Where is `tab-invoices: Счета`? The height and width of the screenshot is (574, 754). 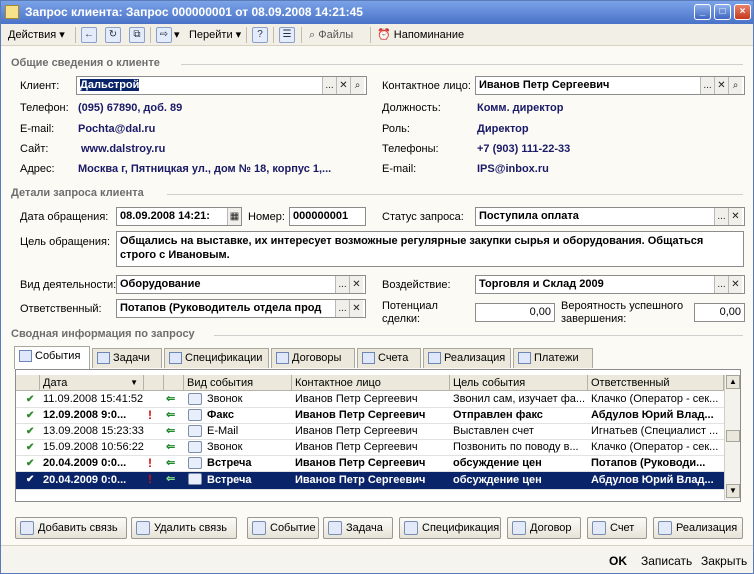 tab-invoices: Счета is located at coordinates (389, 358).